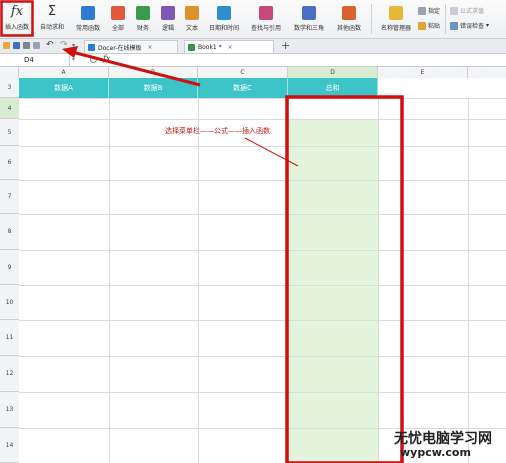  Describe the element at coordinates (70, 52) in the screenshot. I see `arrow-head` at that location.